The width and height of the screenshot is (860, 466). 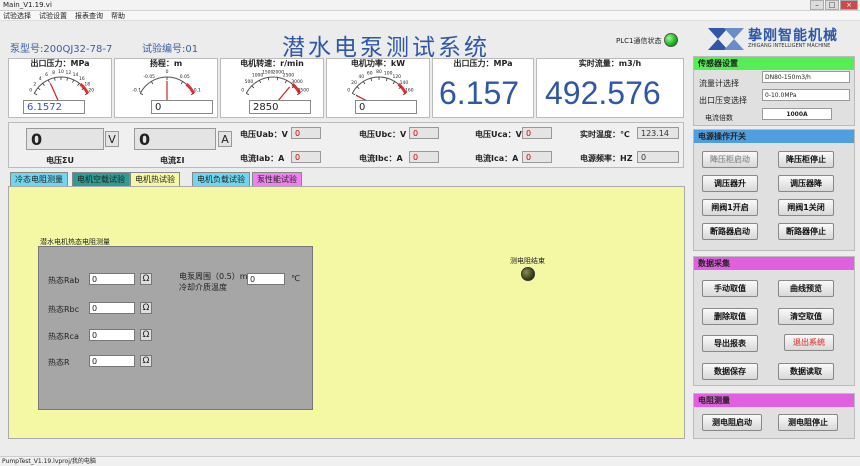 What do you see at coordinates (101, 179) in the screenshot?
I see `tab-noload-test: 电机空载试验` at bounding box center [101, 179].